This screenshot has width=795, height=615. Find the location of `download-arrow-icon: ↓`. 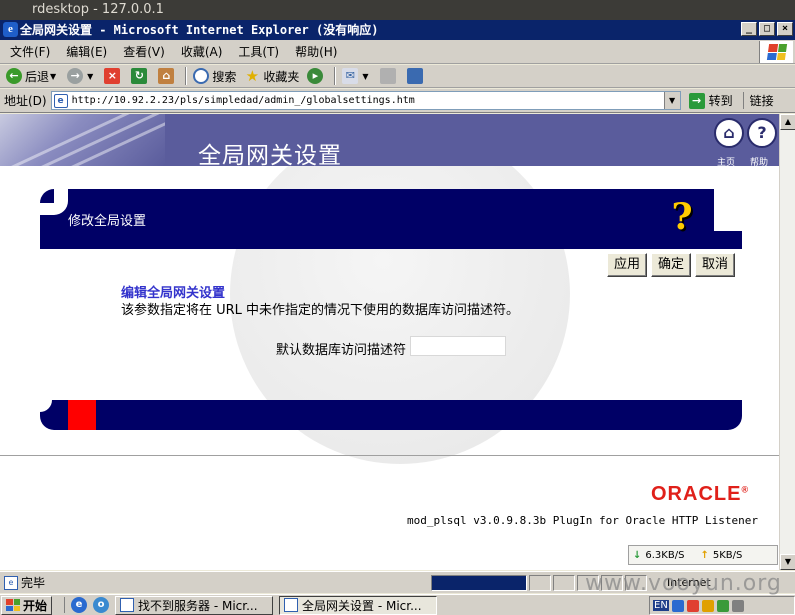

download-arrow-icon: ↓ is located at coordinates (637, 555).